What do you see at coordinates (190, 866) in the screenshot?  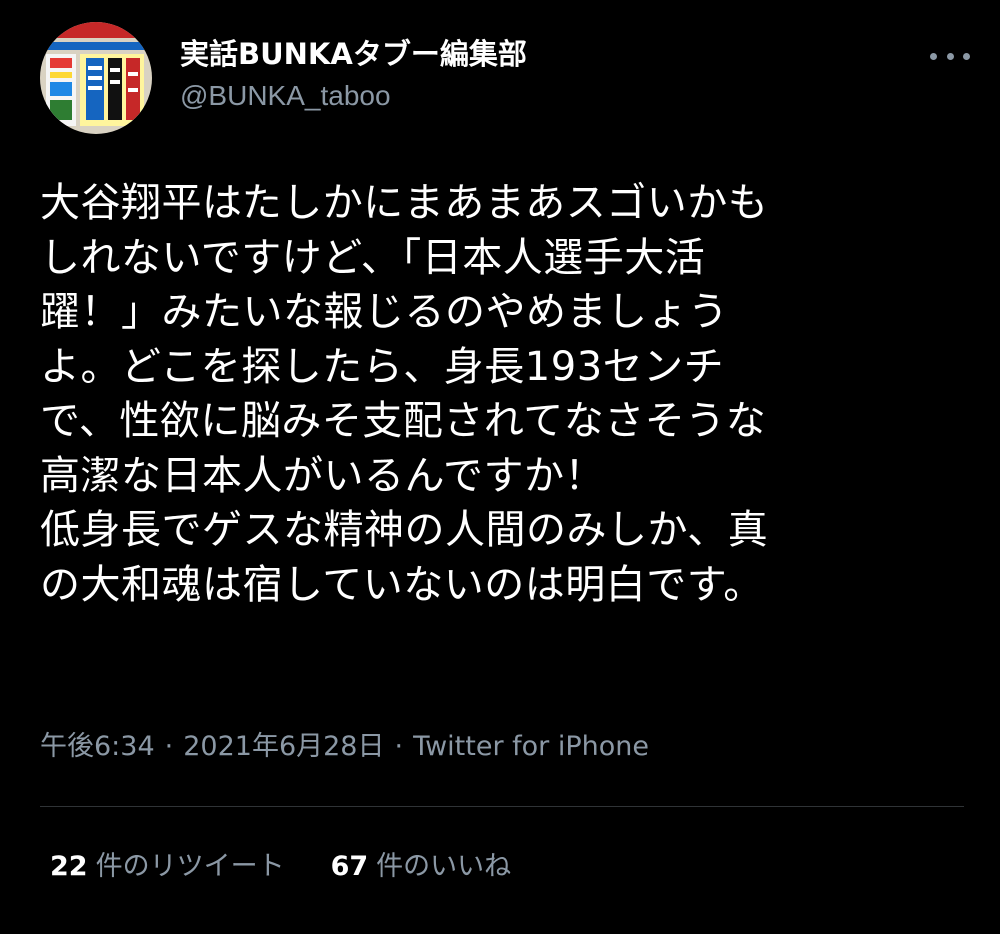 I see `retweets-label: 件のリツイート` at bounding box center [190, 866].